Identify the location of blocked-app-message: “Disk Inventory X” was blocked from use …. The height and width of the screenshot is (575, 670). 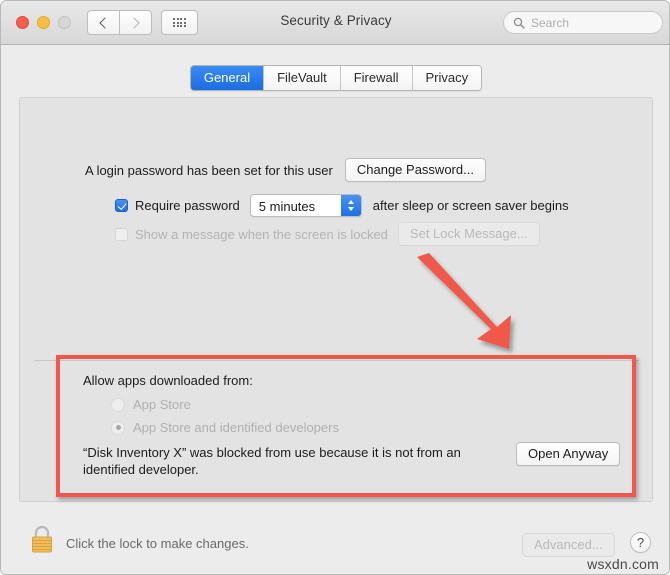
(272, 461).